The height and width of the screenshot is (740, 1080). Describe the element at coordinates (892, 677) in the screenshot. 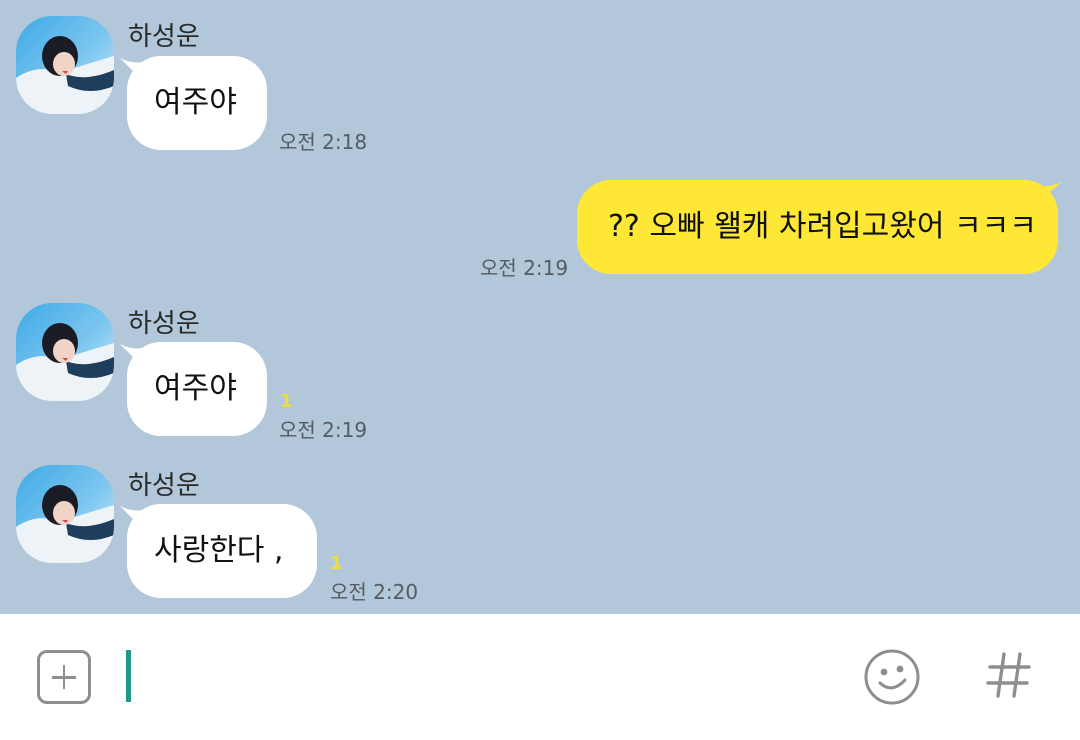

I see `smiley-face-icon` at that location.